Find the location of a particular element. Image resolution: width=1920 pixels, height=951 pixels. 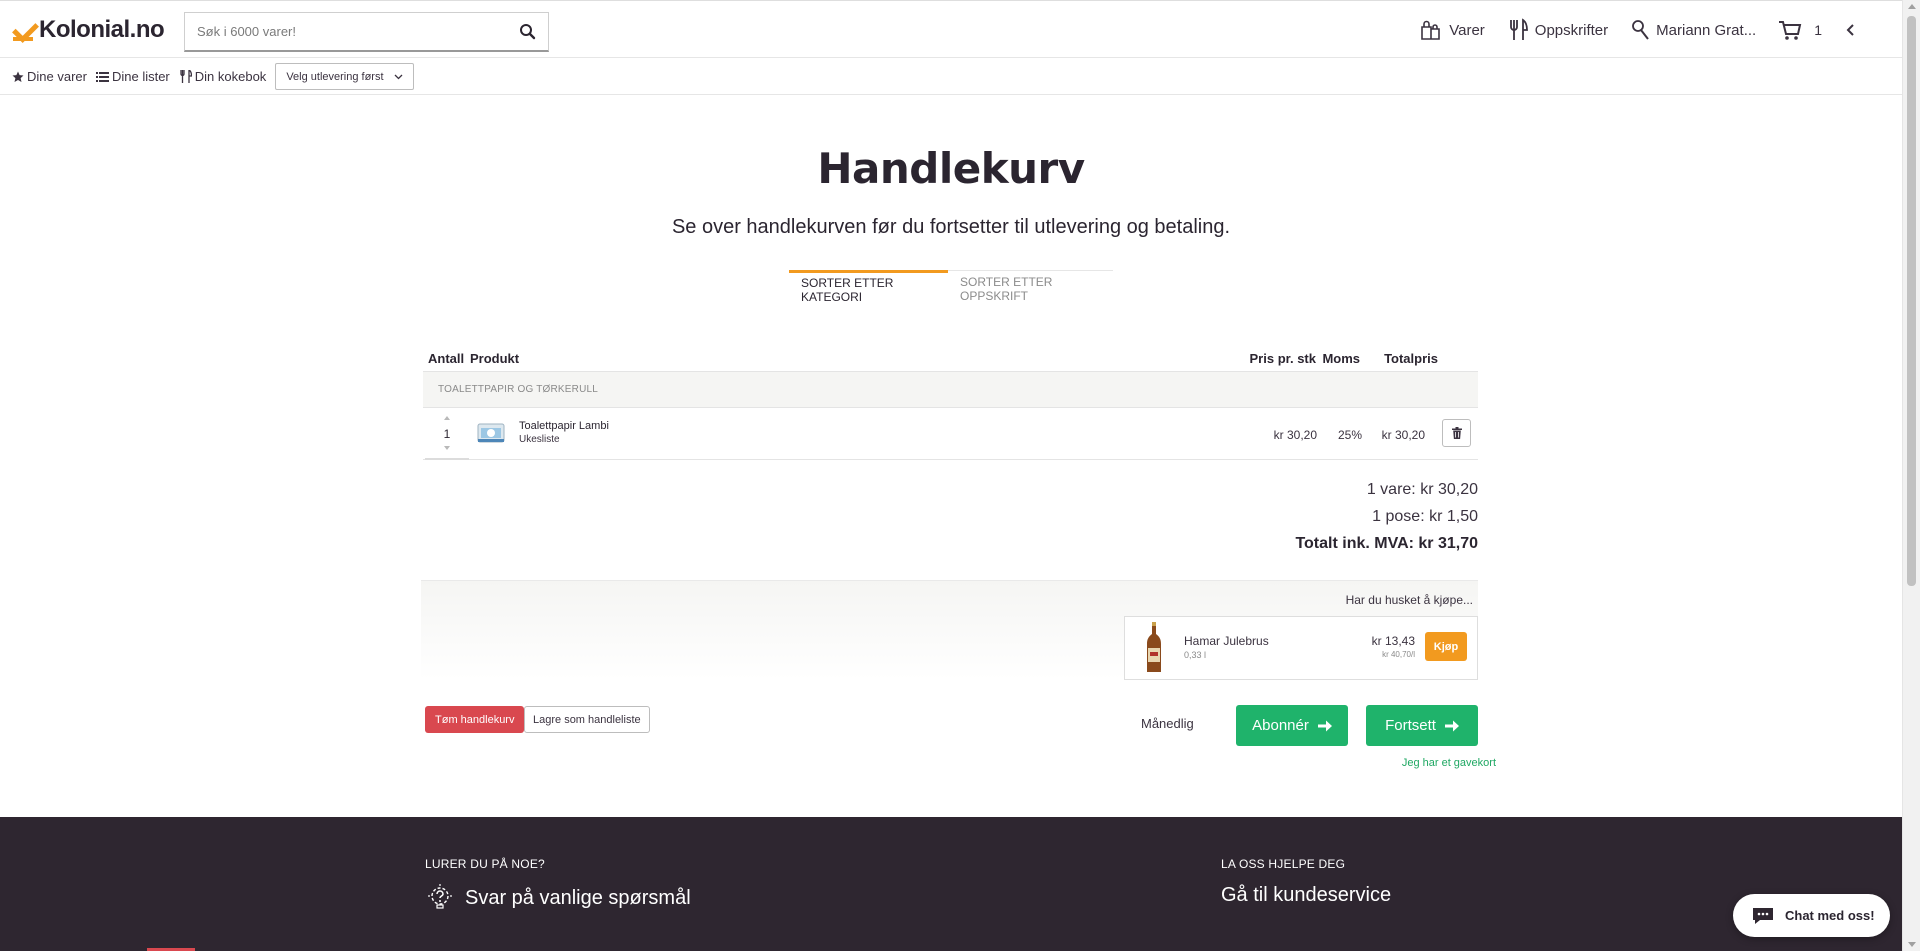

upsell-product-unit-price: kr 40,70/l is located at coordinates (1398, 654).